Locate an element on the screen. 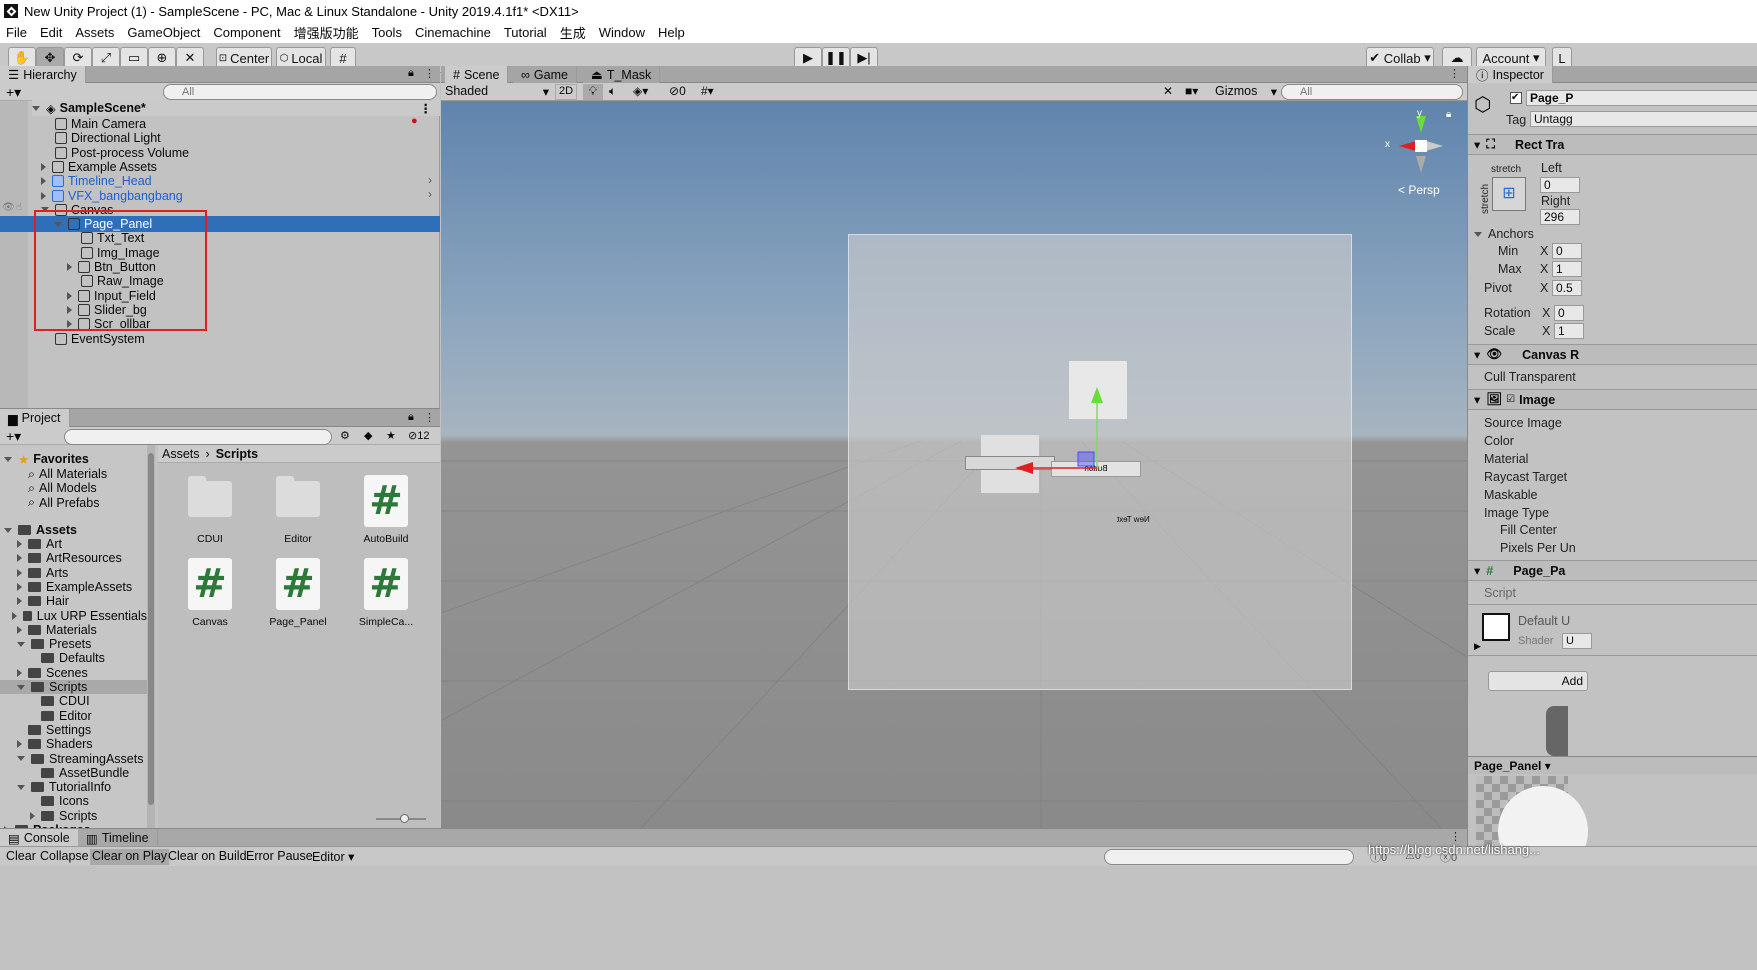  project-folder-item: Arts is located at coordinates (73, 573).